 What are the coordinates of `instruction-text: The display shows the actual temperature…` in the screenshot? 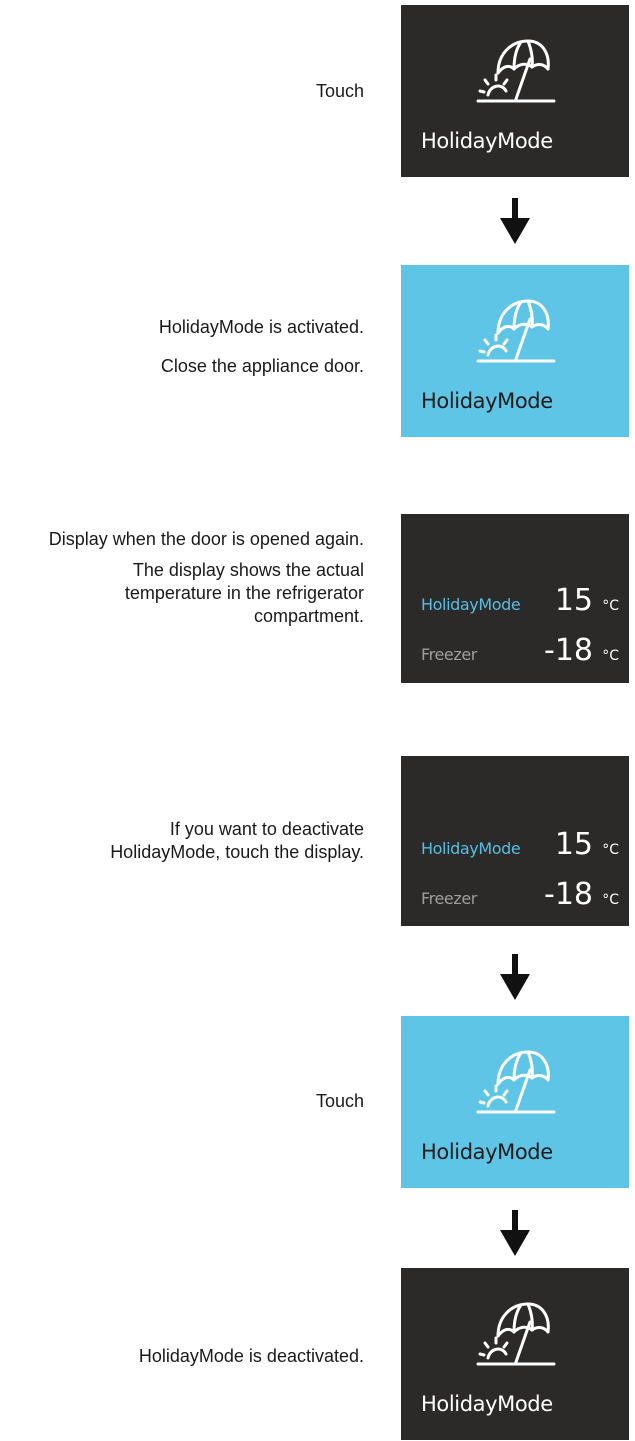 It's located at (244, 593).